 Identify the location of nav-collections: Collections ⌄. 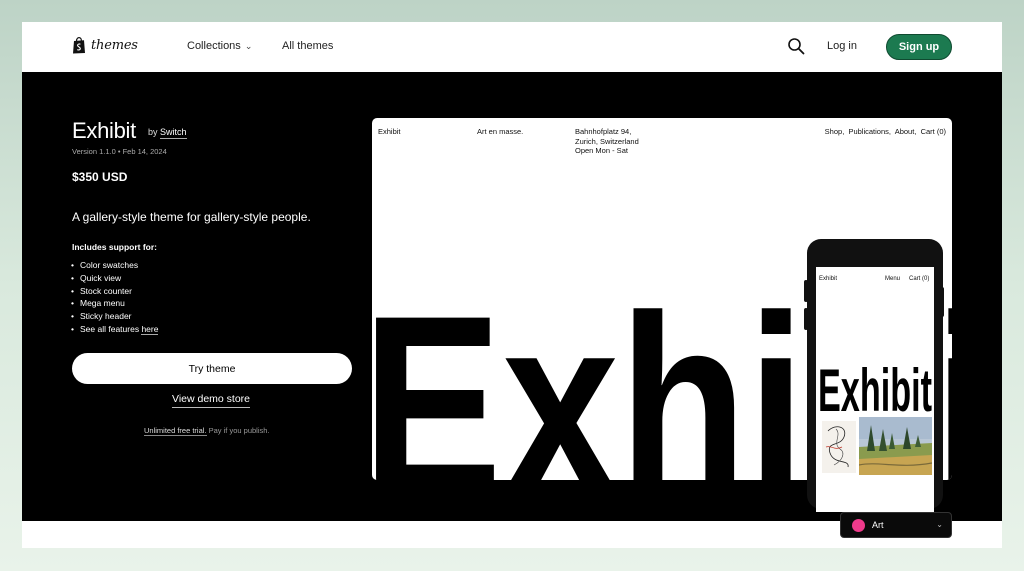
(219, 46).